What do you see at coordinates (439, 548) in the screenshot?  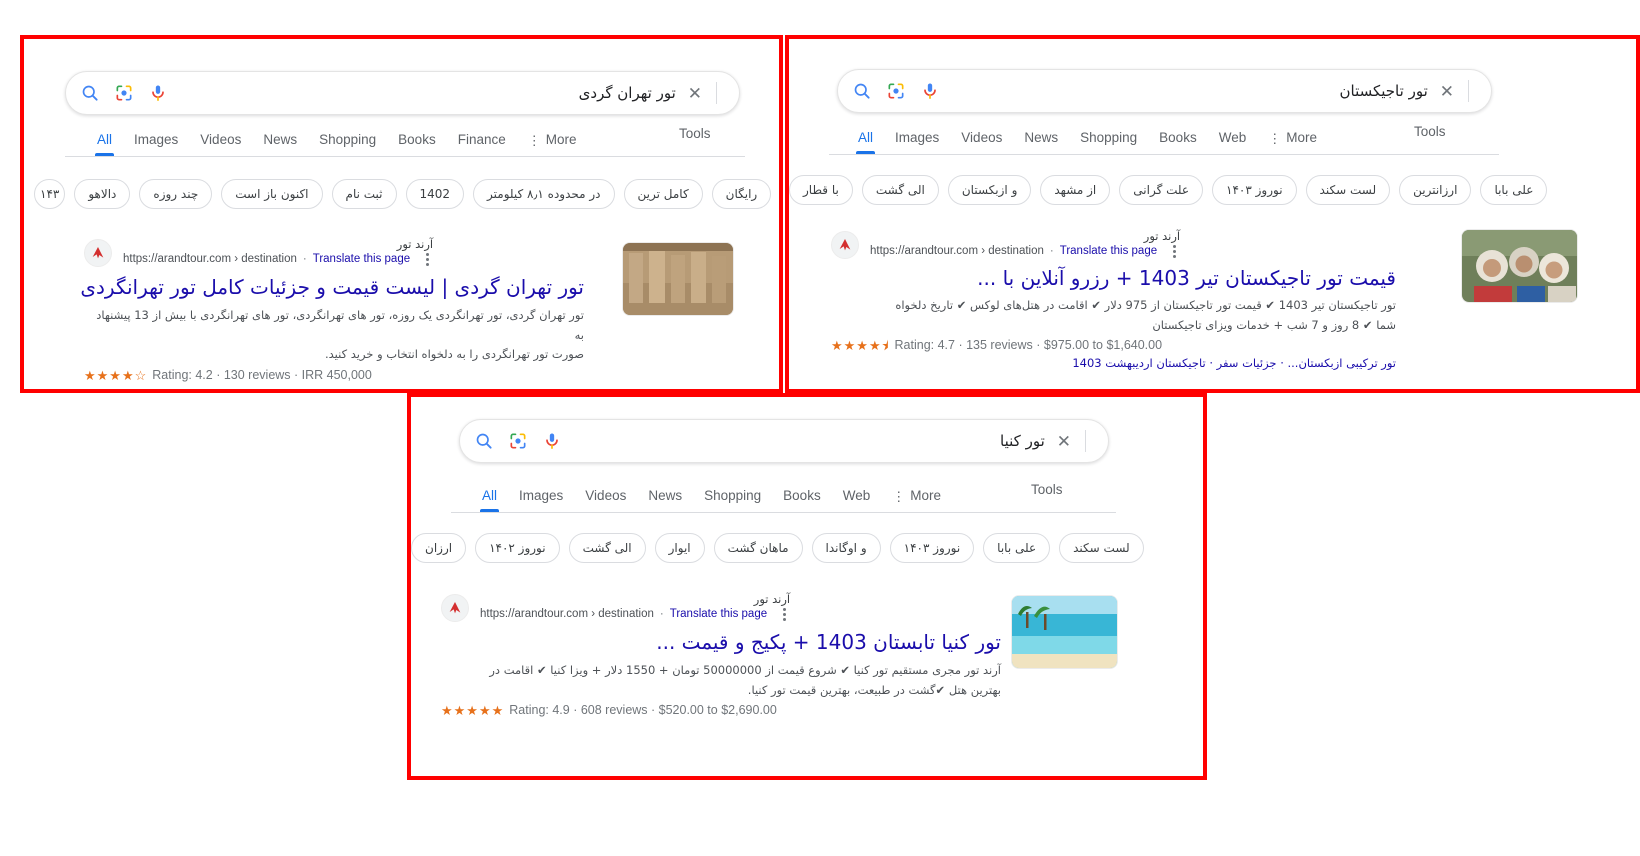 I see `filter-chip: ارزان` at bounding box center [439, 548].